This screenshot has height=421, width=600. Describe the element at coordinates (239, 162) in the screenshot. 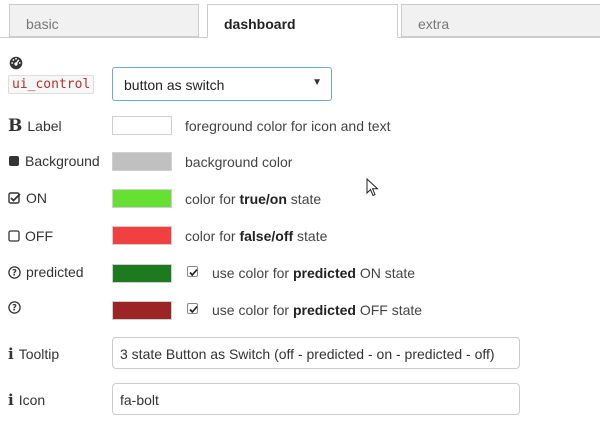

I see `background-description: background color` at that location.